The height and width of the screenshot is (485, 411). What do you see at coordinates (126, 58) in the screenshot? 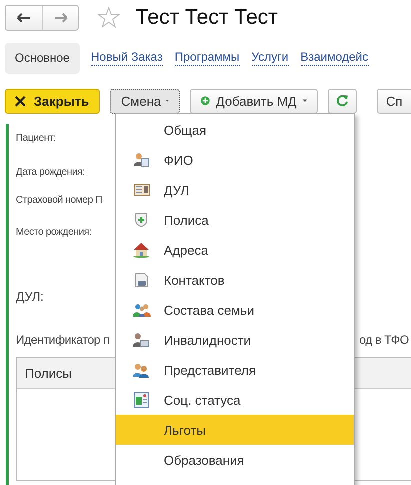
I see `tab: Новый Заказ` at bounding box center [126, 58].